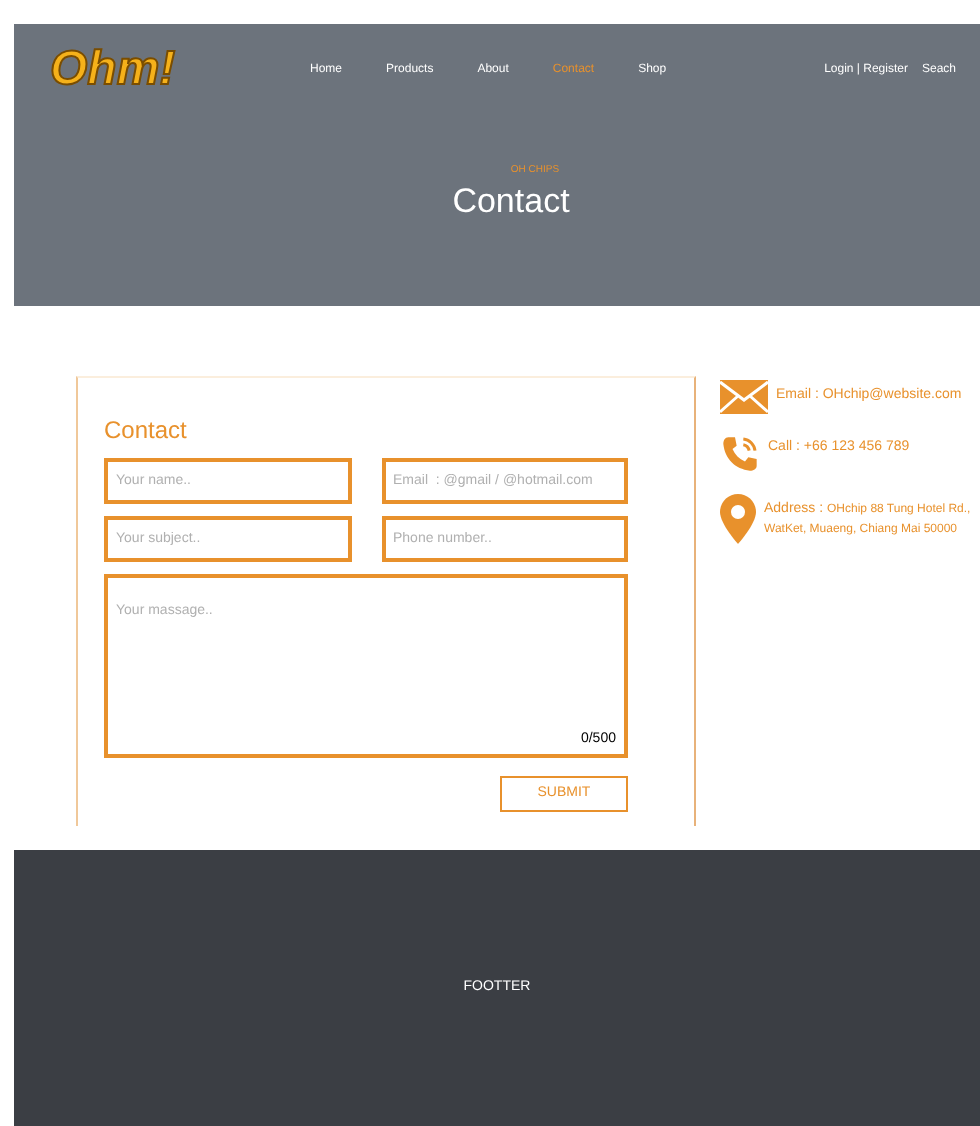  What do you see at coordinates (511, 200) in the screenshot?
I see `page-title: Contact` at bounding box center [511, 200].